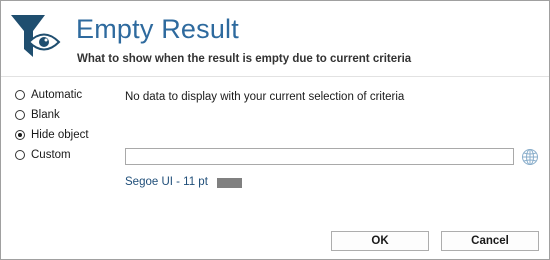  I want to click on cancel-button: Cancel, so click(490, 241).